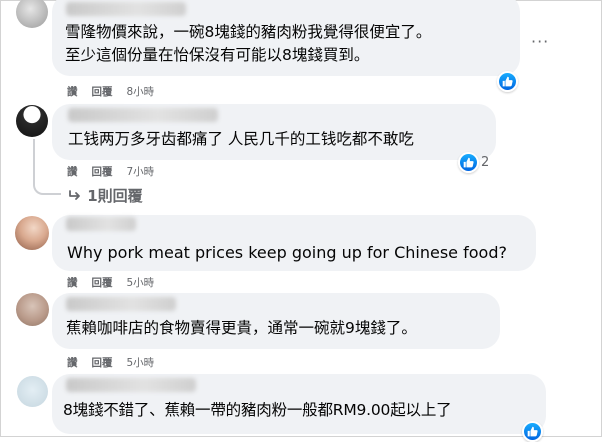 The image size is (602, 442). What do you see at coordinates (241, 139) in the screenshot?
I see `comment-text-line-1: 工钱两万多牙齿都痛了 人民几千的工钱吃都不敢吃` at bounding box center [241, 139].